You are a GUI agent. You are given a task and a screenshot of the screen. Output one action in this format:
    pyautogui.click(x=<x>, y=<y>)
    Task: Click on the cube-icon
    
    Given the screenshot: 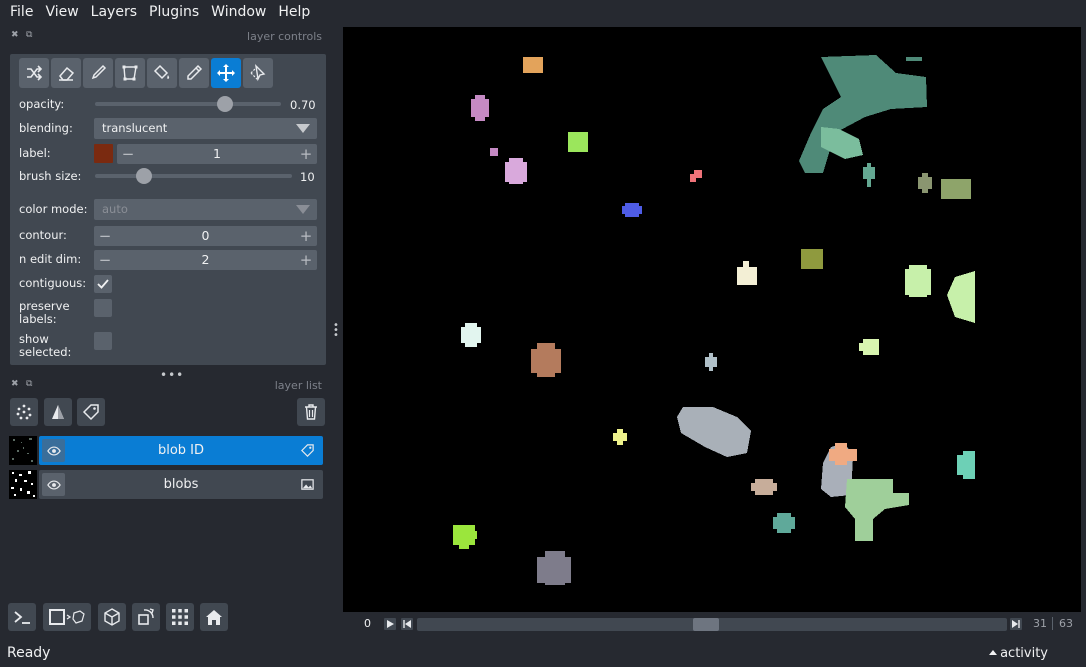 What is the action you would take?
    pyautogui.click(x=112, y=617)
    